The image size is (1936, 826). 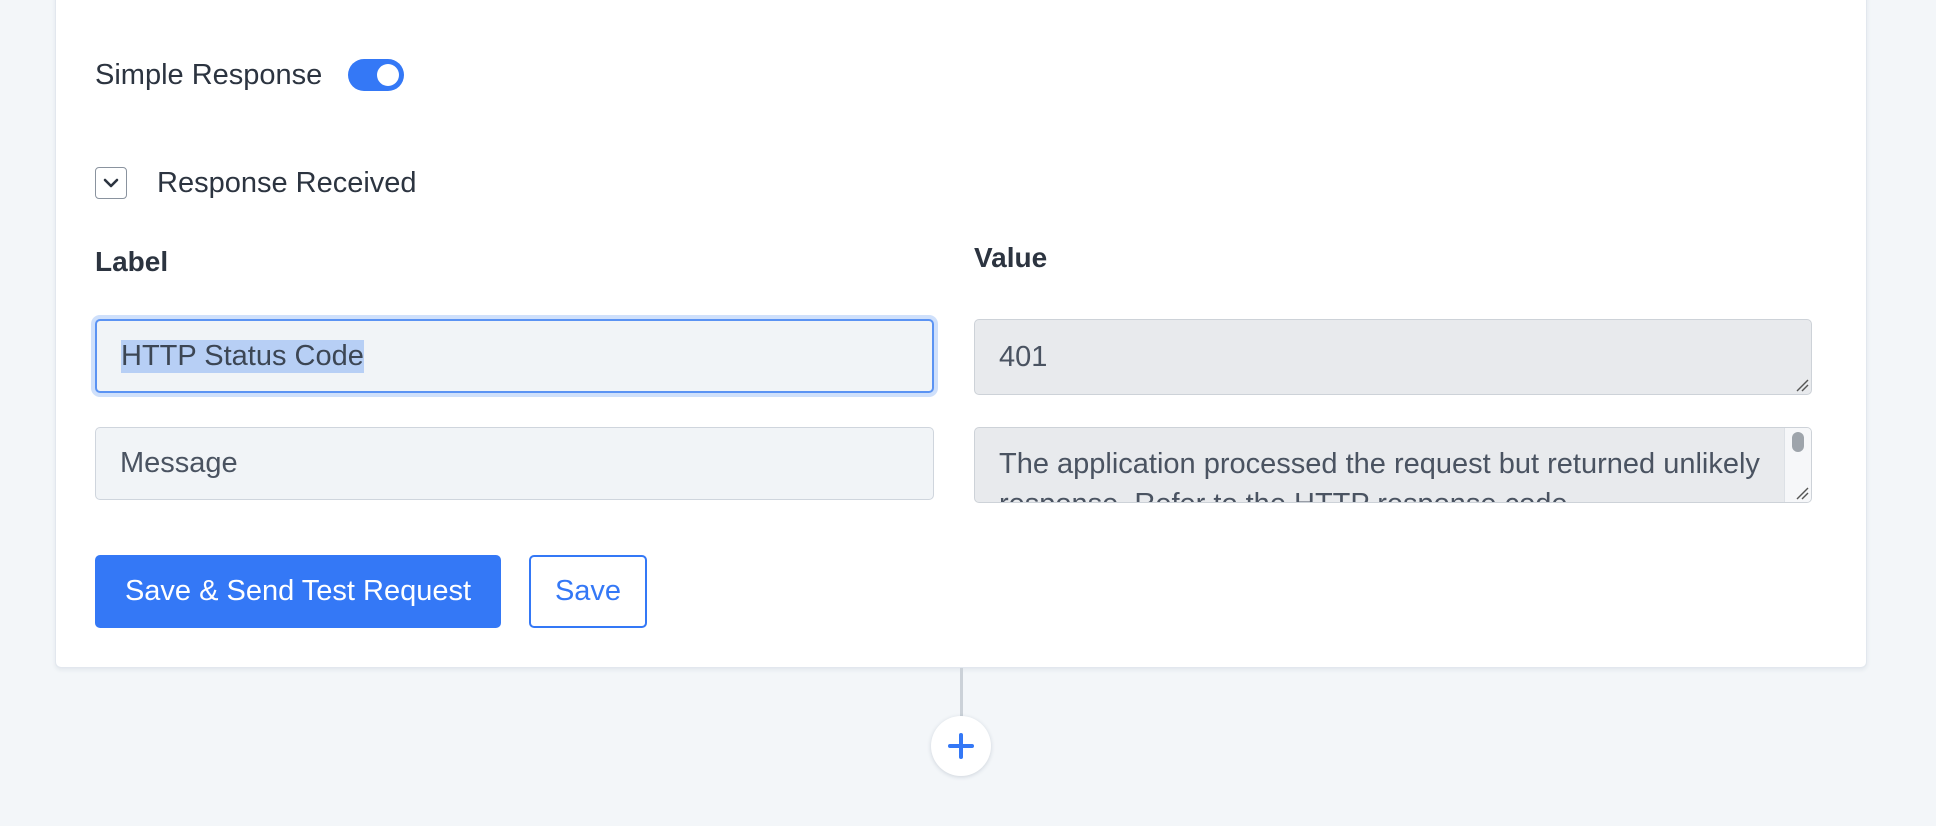 I want to click on collapse-toggle-button, so click(x=111, y=183).